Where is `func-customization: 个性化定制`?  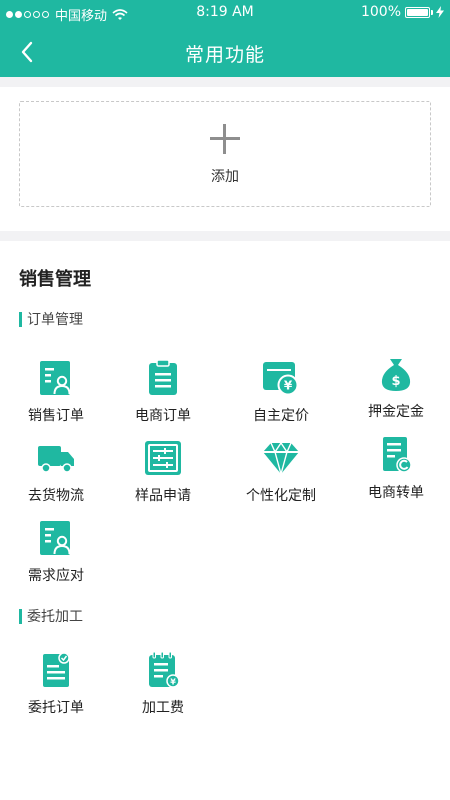
func-customization: 个性化定制 is located at coordinates (281, 472).